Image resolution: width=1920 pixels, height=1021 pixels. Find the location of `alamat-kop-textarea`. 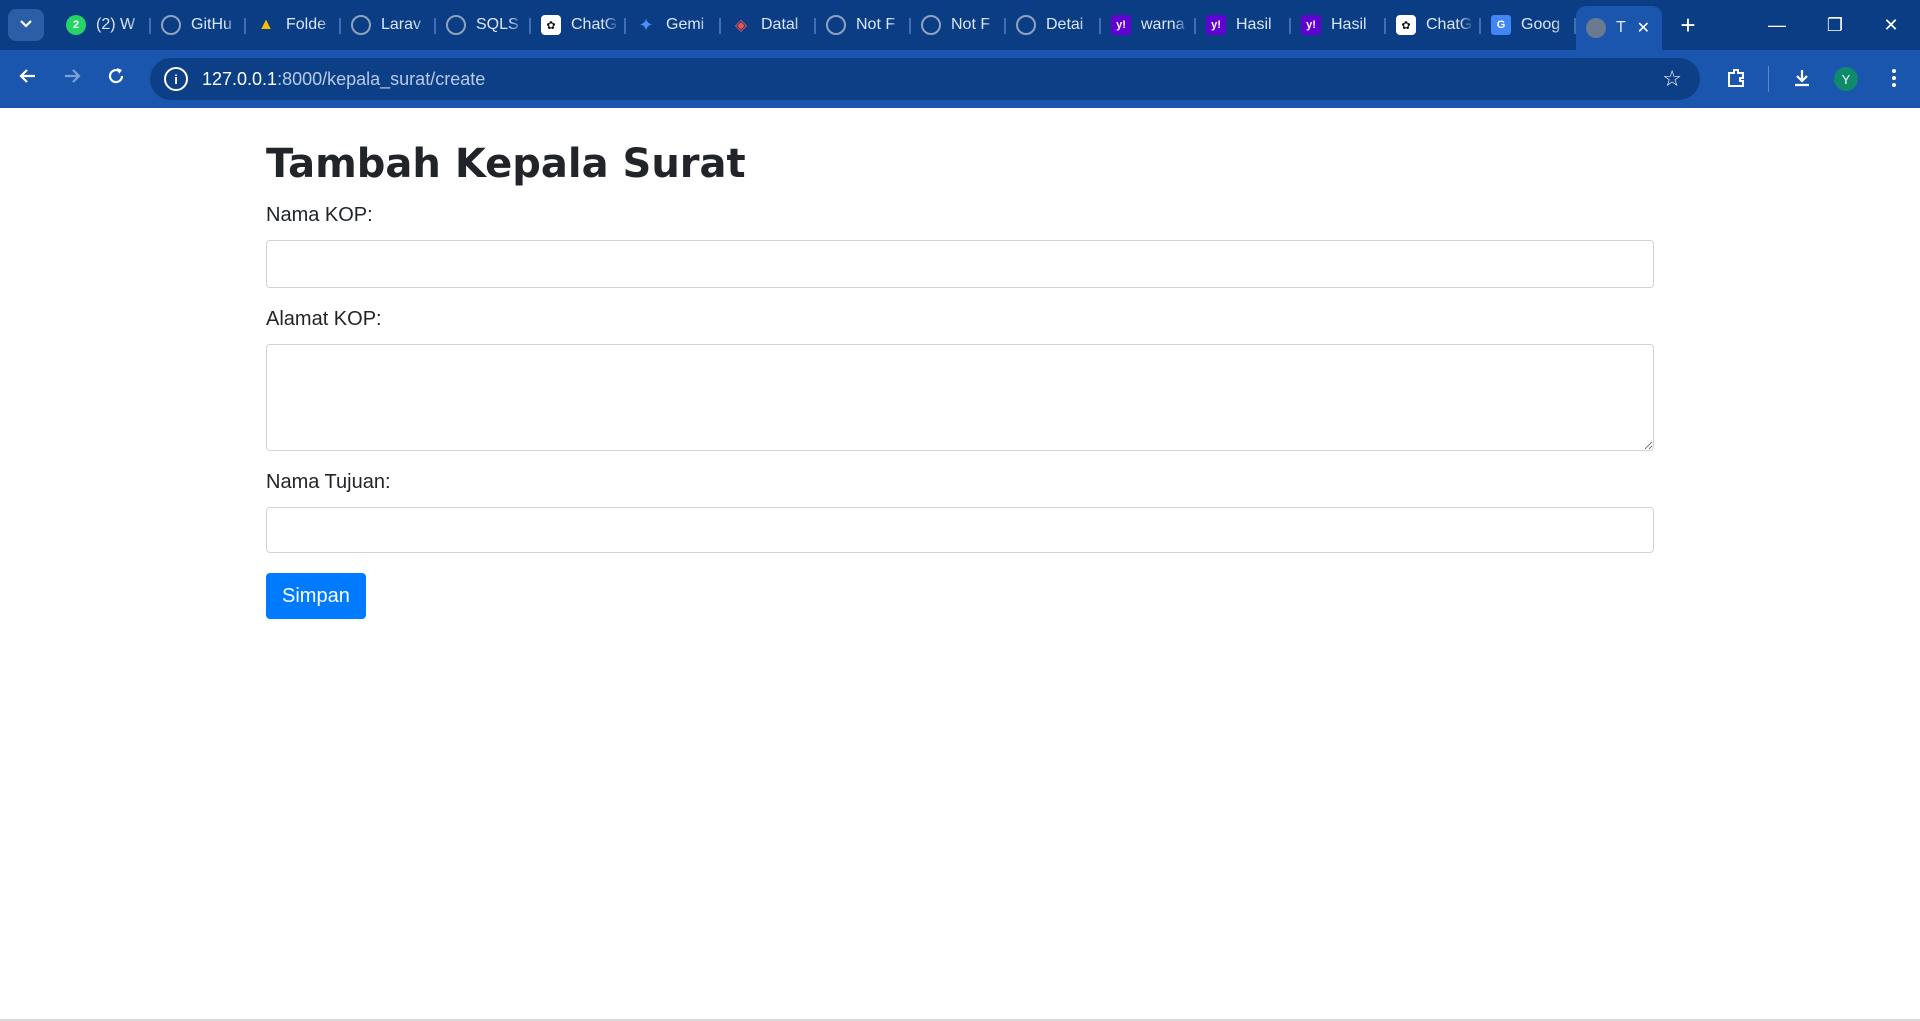

alamat-kop-textarea is located at coordinates (960, 397).